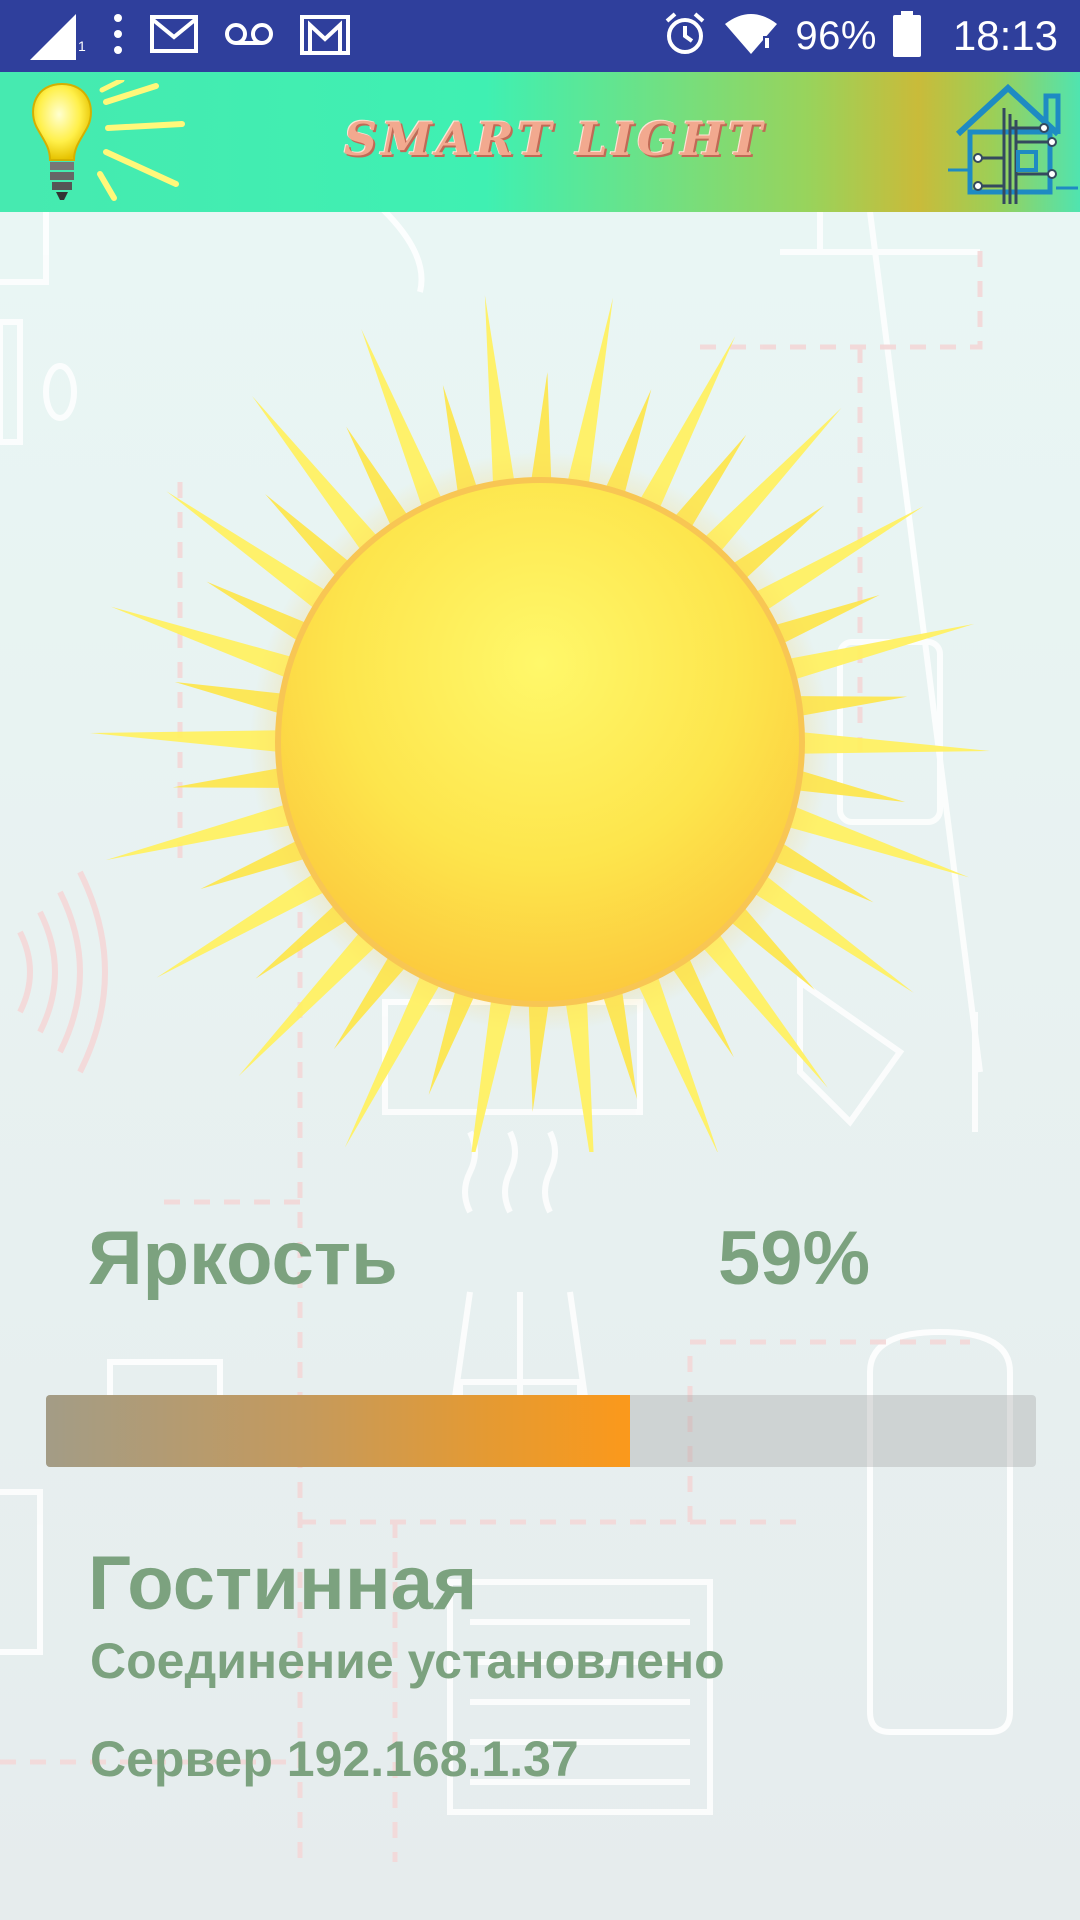  What do you see at coordinates (174, 36) in the screenshot?
I see `mail-icon` at bounding box center [174, 36].